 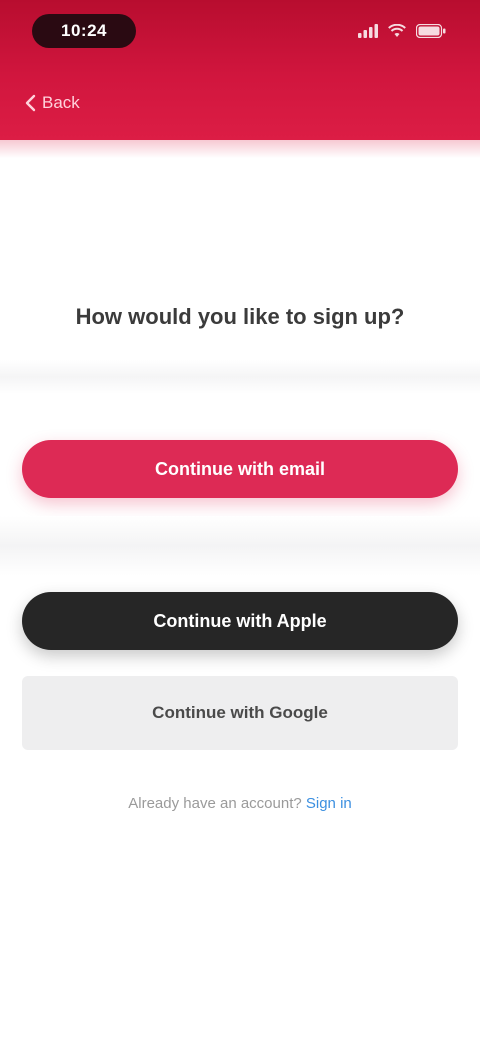 I want to click on status-icons, so click(x=402, y=31).